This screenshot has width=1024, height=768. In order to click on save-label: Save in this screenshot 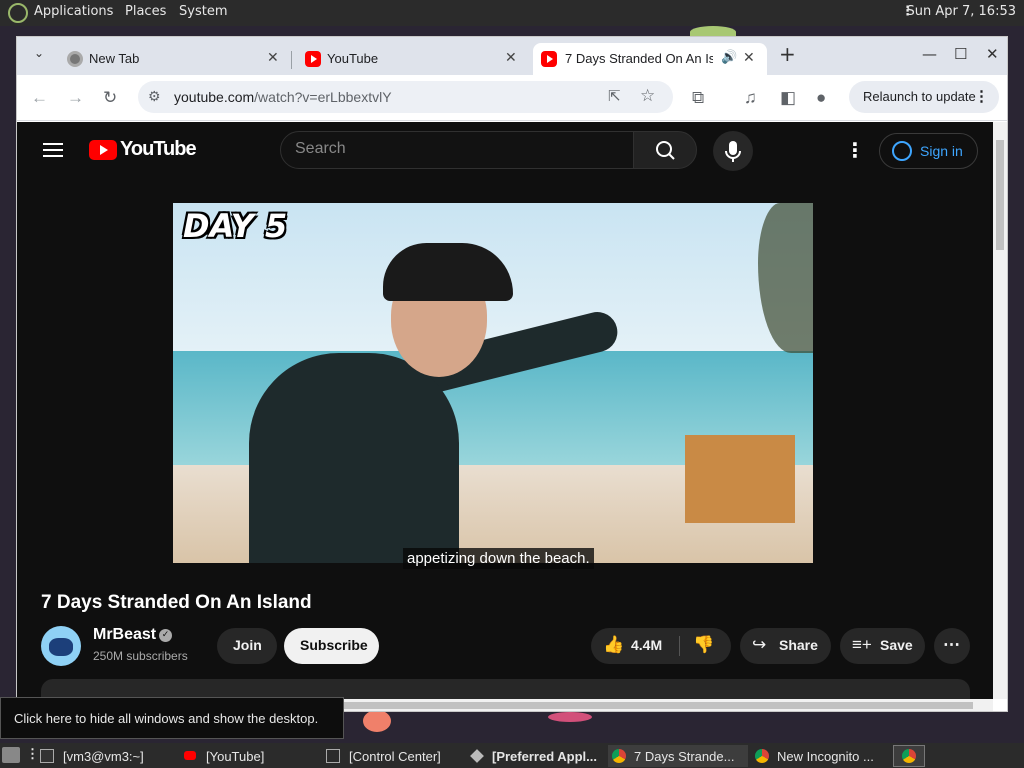, I will do `click(896, 645)`.